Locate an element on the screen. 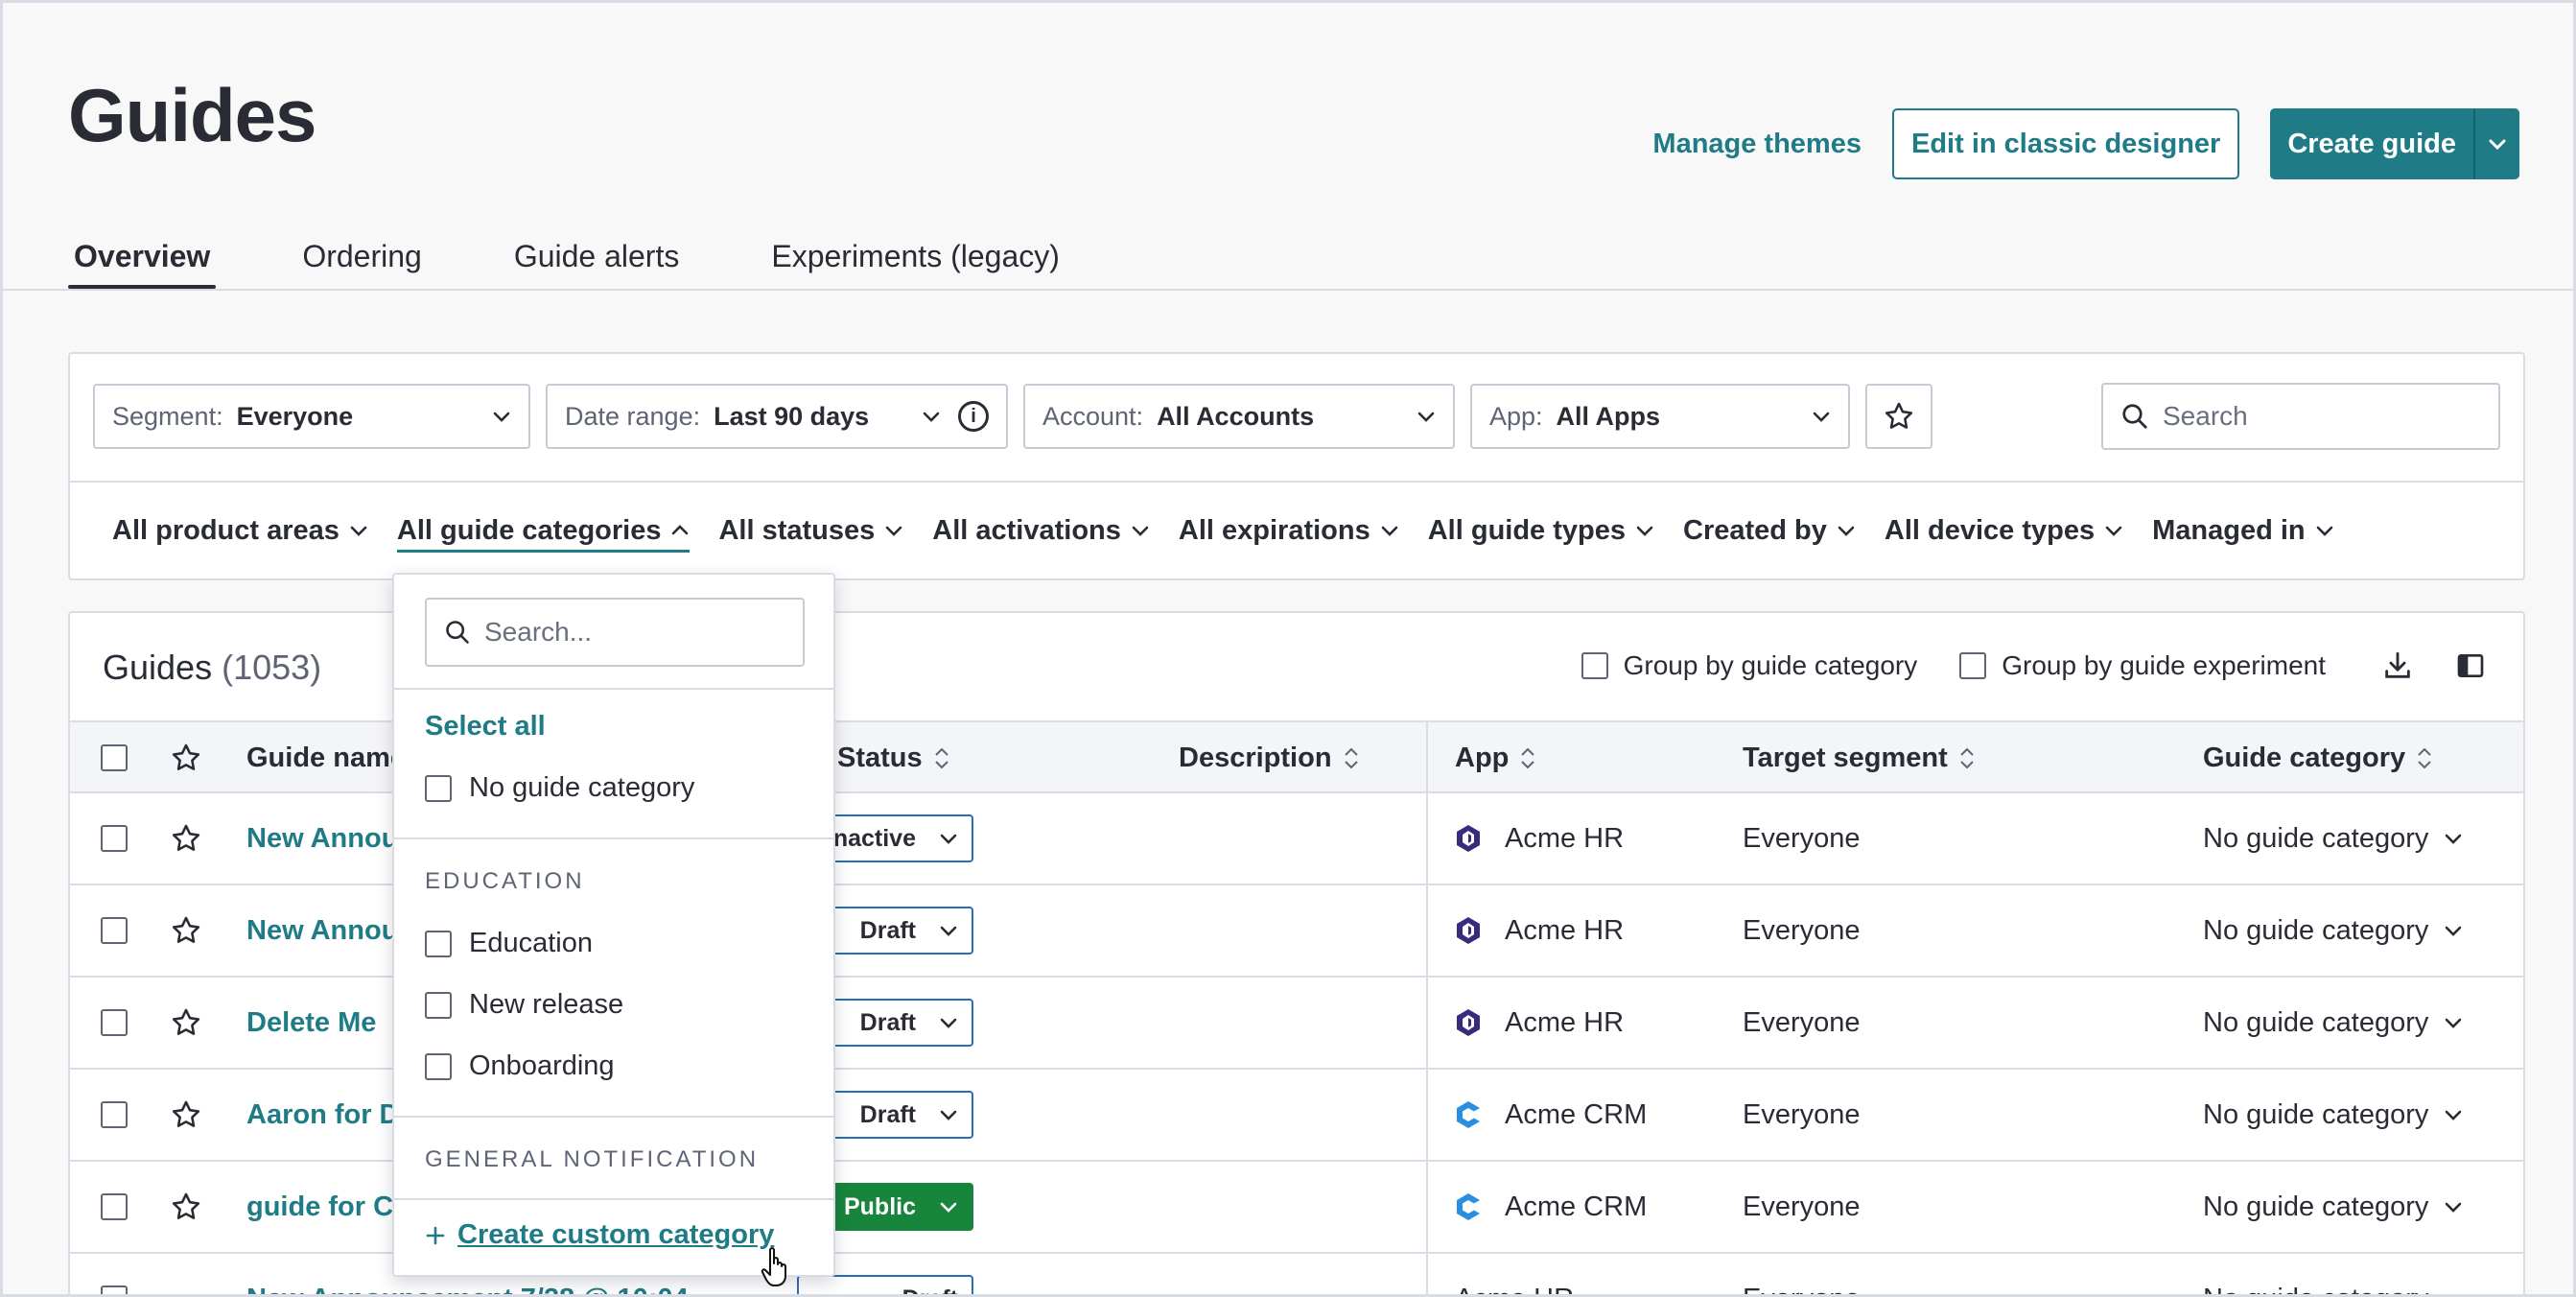 The width and height of the screenshot is (2576, 1297). edit-classic-designer-button: Edit in classic designer is located at coordinates (2065, 143).